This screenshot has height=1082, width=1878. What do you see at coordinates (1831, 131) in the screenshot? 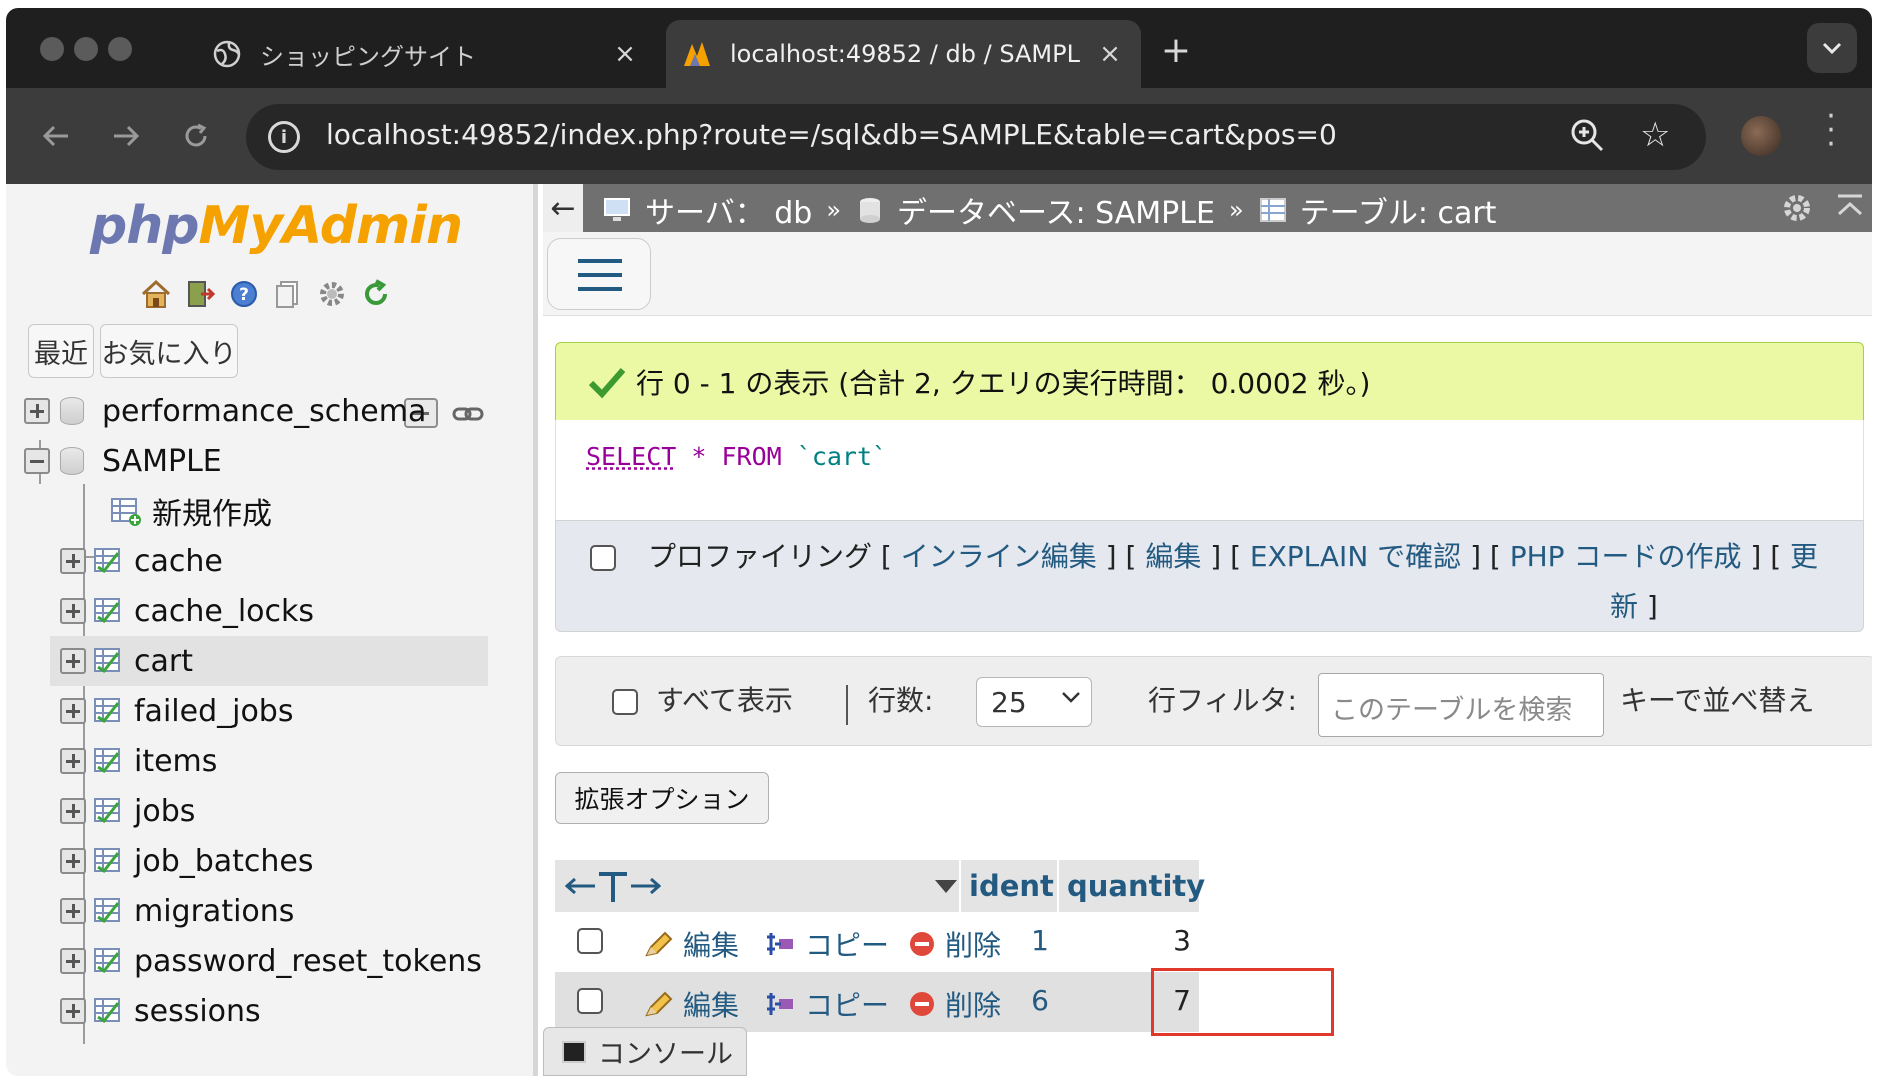
I see `browser-menu-icon: · · ·` at bounding box center [1831, 131].